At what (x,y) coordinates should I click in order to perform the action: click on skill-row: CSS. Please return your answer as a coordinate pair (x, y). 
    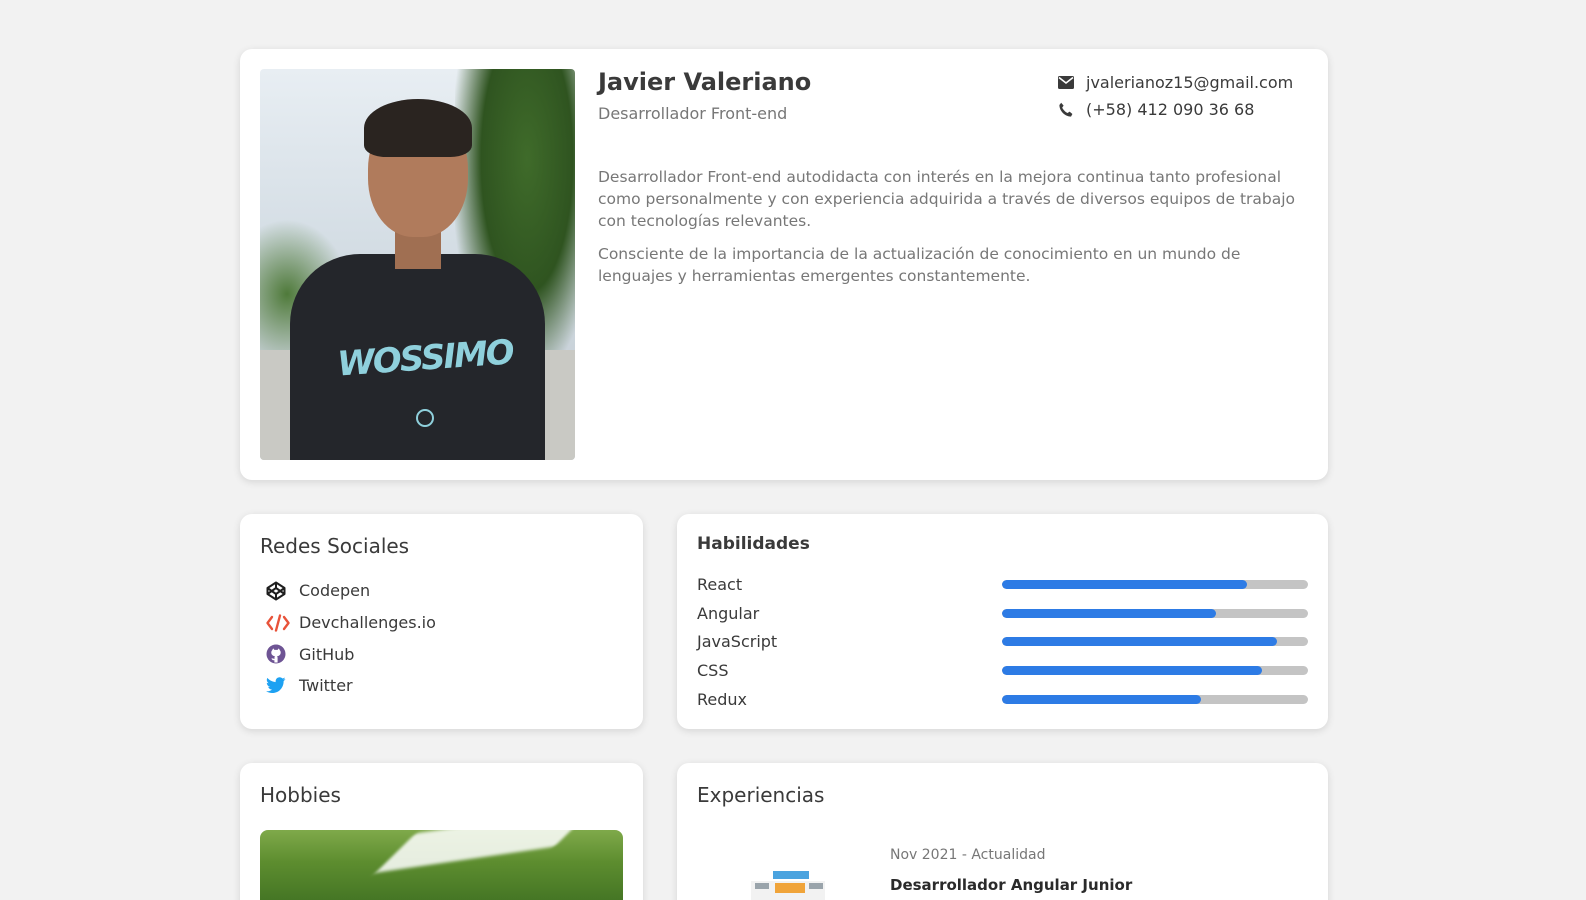
    Looking at the image, I should click on (1002, 670).